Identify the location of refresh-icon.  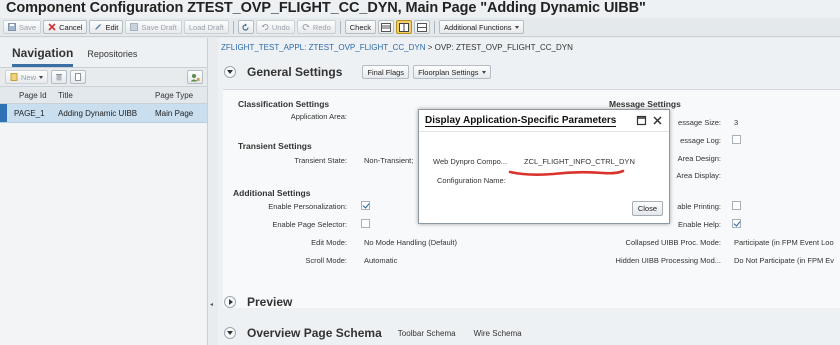
(245, 27).